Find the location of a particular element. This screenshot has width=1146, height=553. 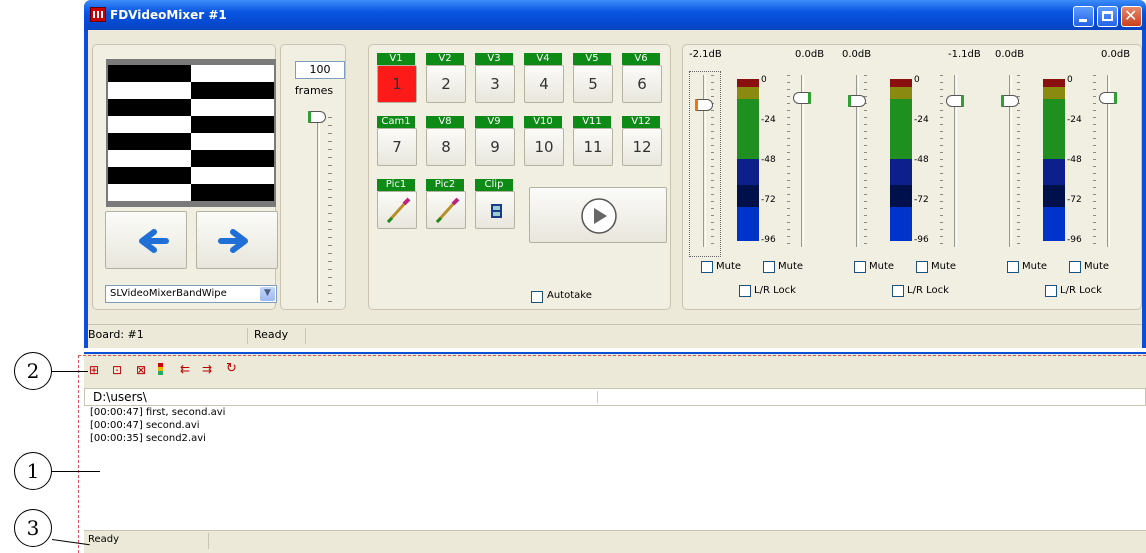

play-button is located at coordinates (598, 215).